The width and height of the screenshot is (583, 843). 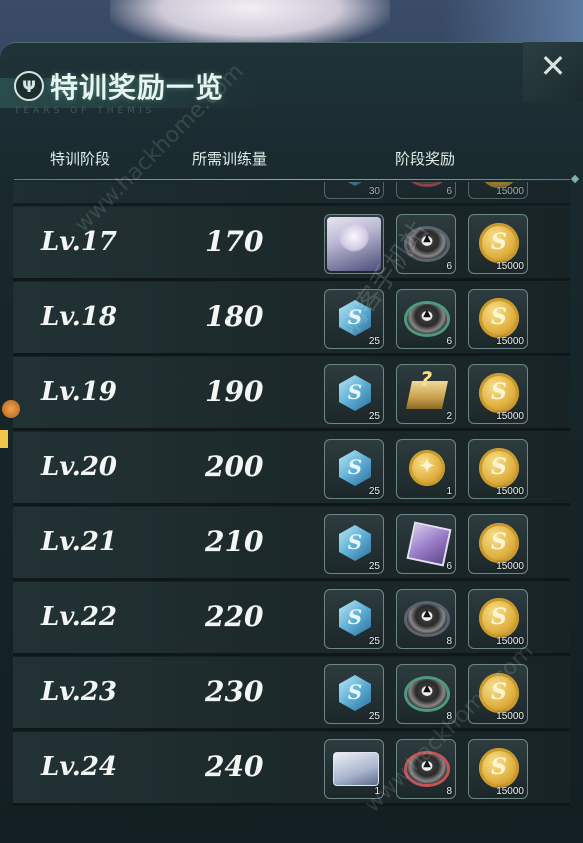 What do you see at coordinates (79, 767) in the screenshot?
I see `row-level: Lv.24` at bounding box center [79, 767].